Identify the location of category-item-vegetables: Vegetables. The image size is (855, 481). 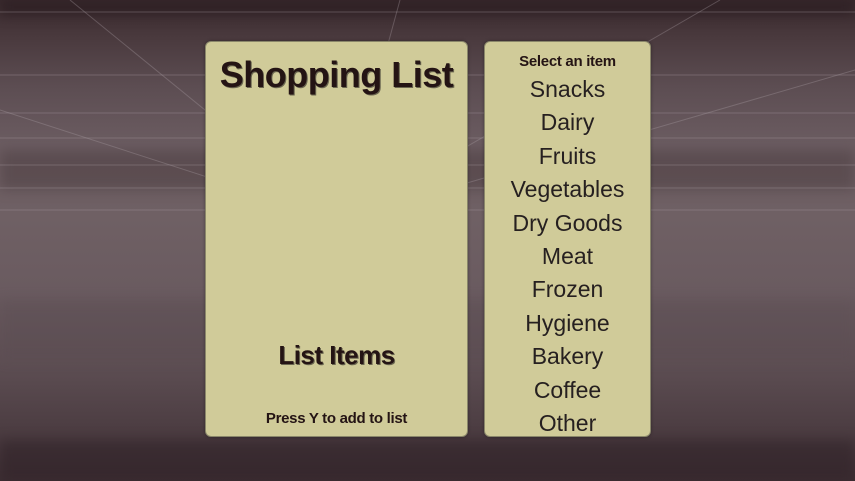
(567, 189).